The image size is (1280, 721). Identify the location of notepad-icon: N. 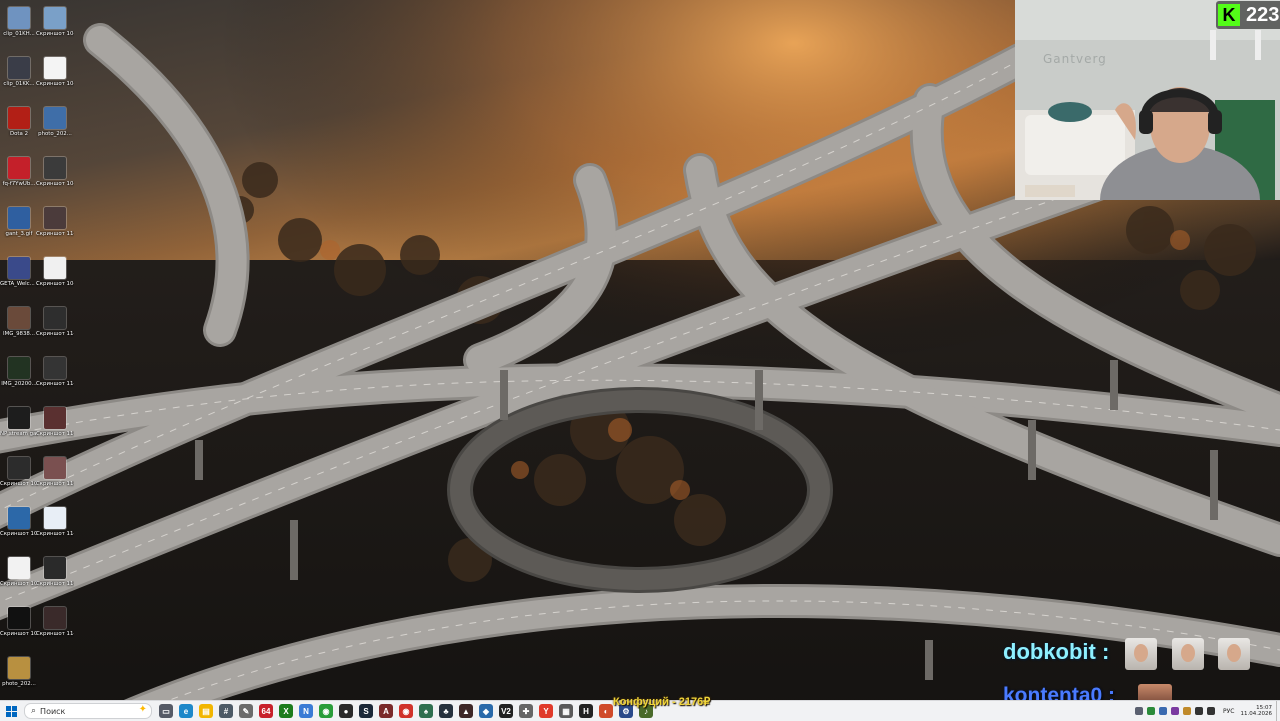
(306, 711).